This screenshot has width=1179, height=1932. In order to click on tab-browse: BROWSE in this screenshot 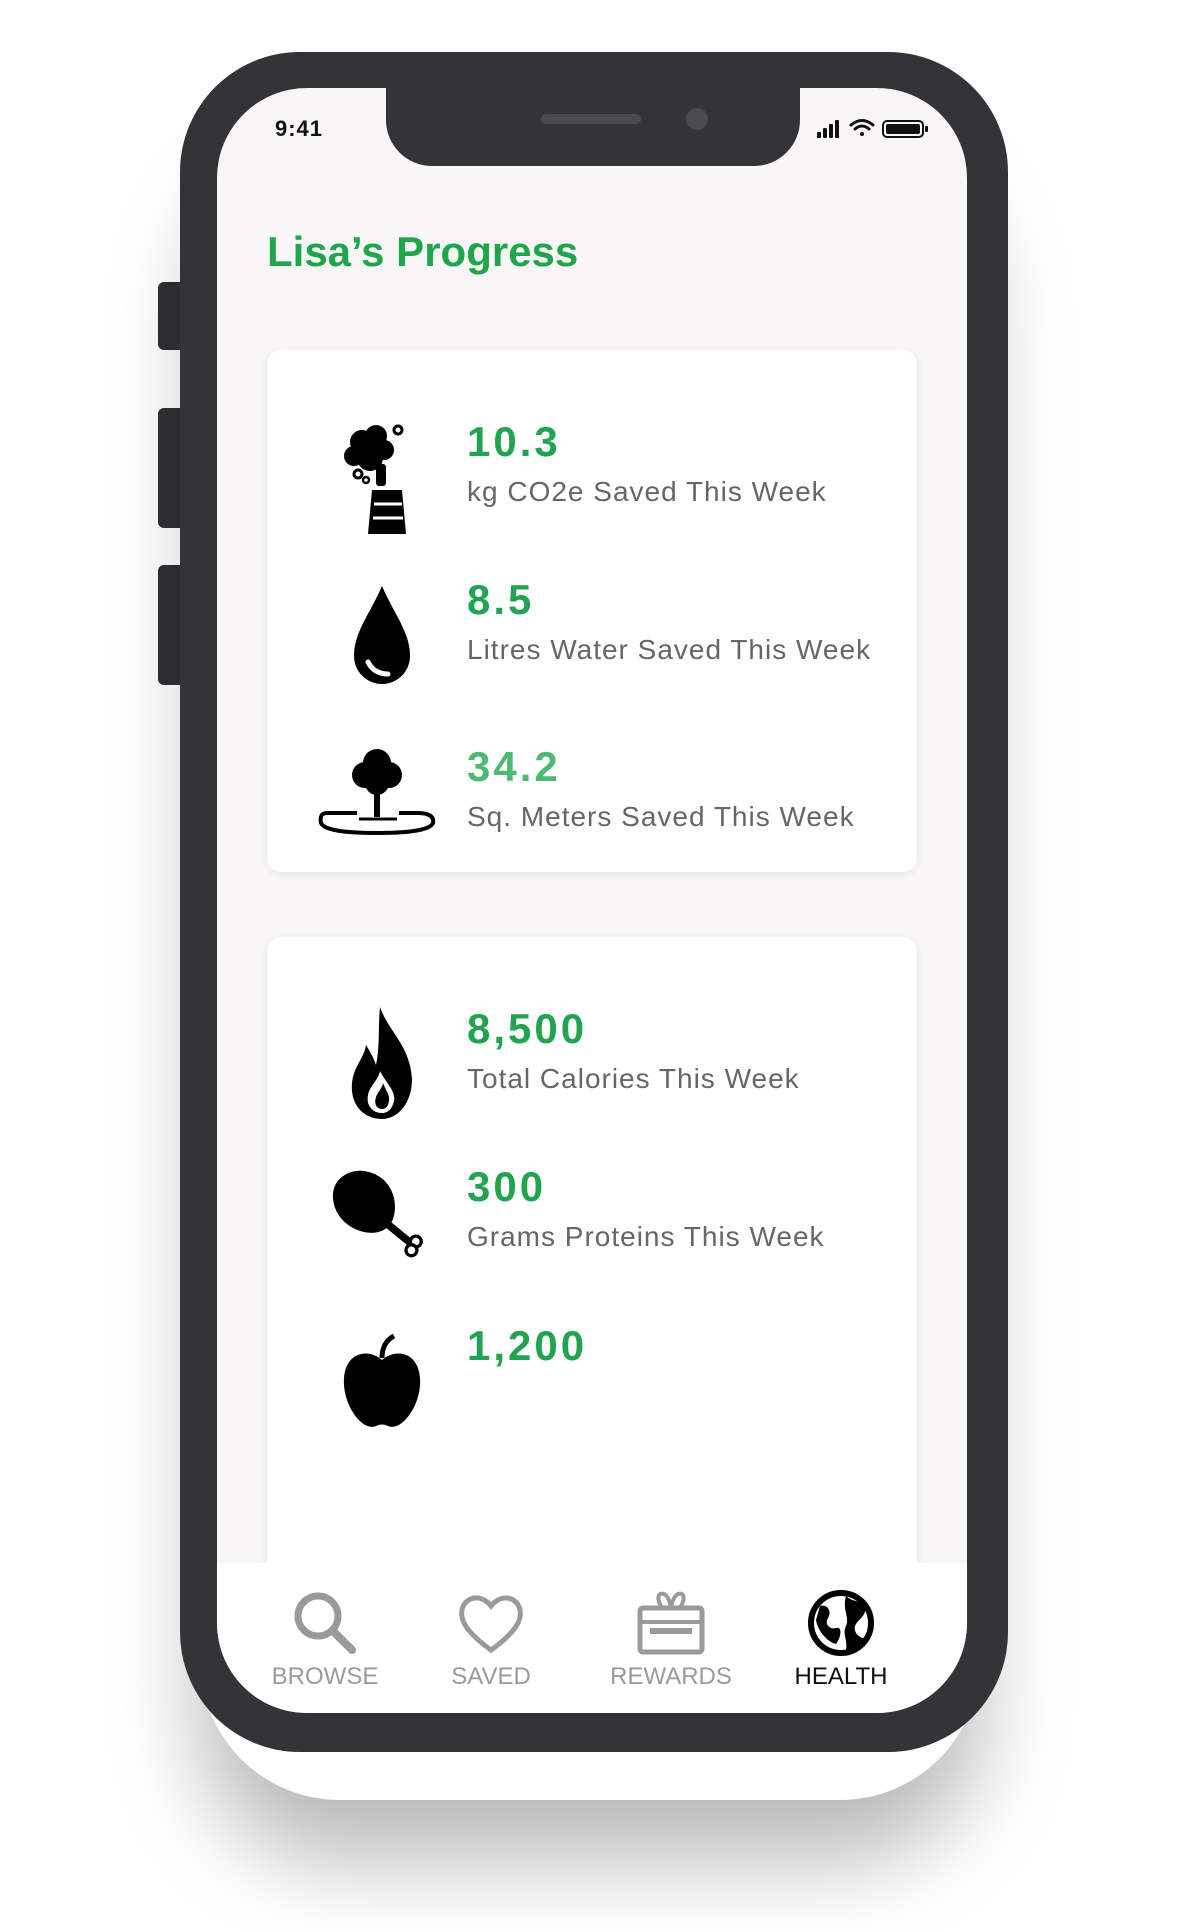, I will do `click(325, 1638)`.